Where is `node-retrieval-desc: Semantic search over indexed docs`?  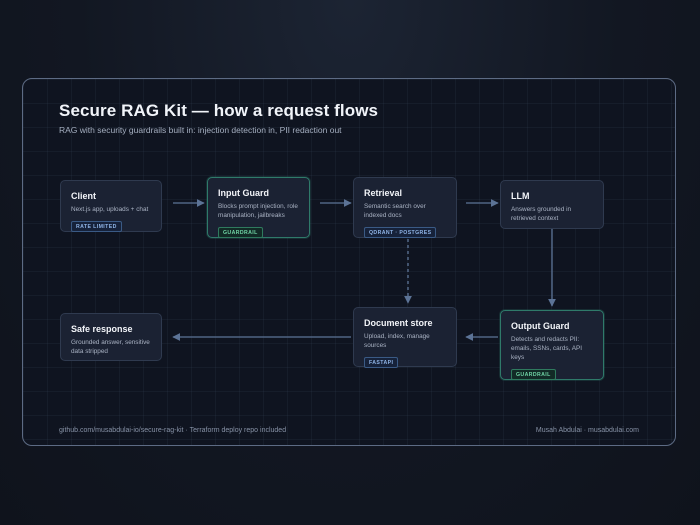 node-retrieval-desc: Semantic search over indexed docs is located at coordinates (395, 211).